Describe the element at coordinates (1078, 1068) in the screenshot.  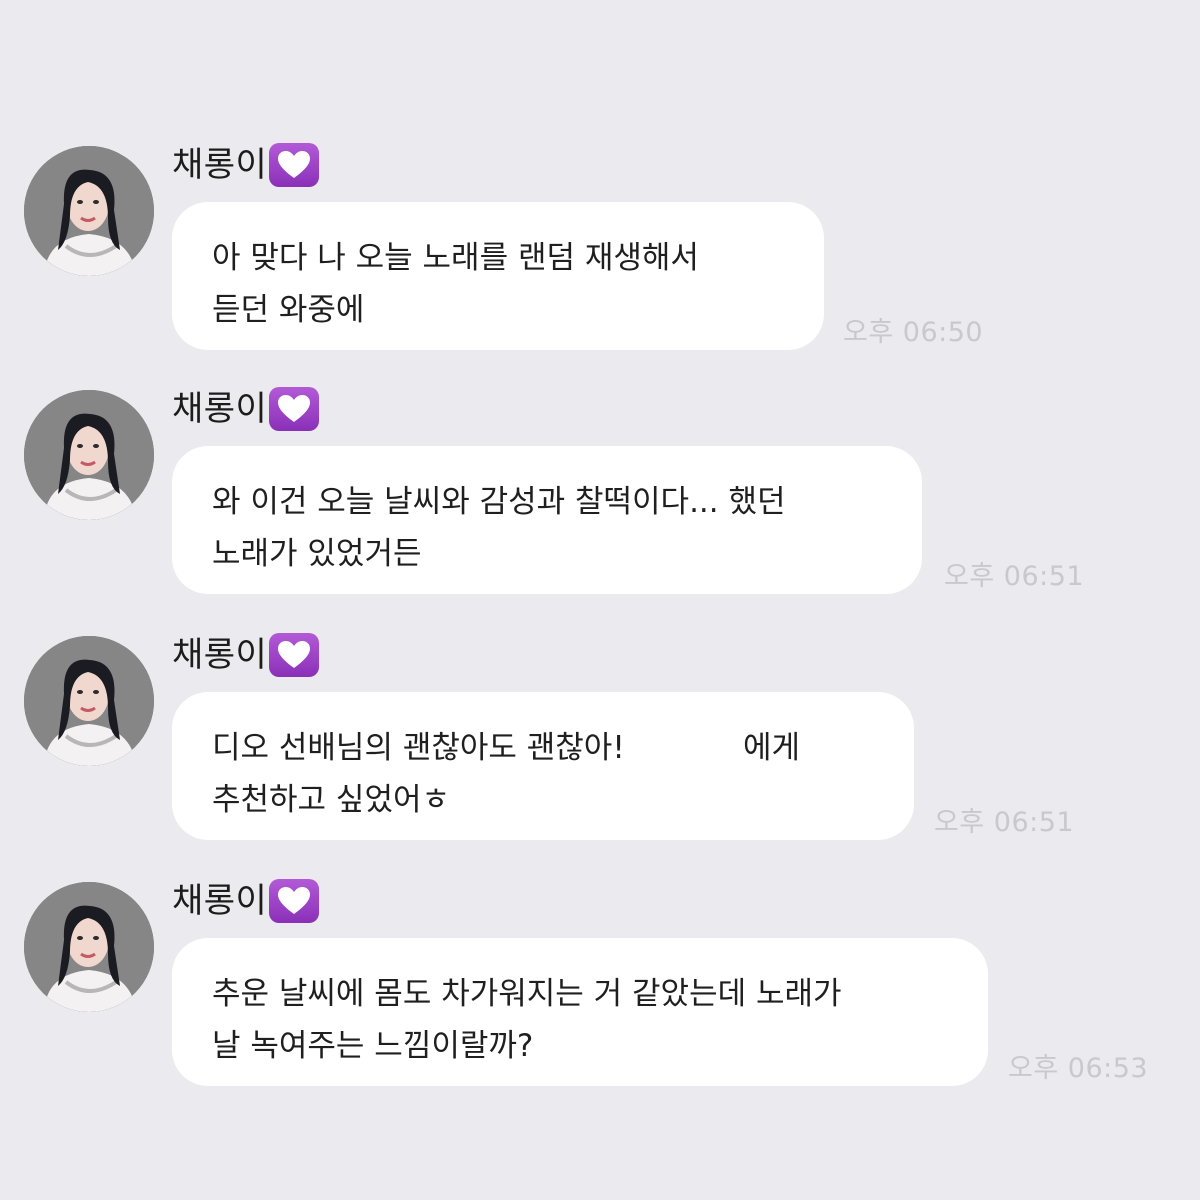
I see `message-timestamp: 오후 06:53` at that location.